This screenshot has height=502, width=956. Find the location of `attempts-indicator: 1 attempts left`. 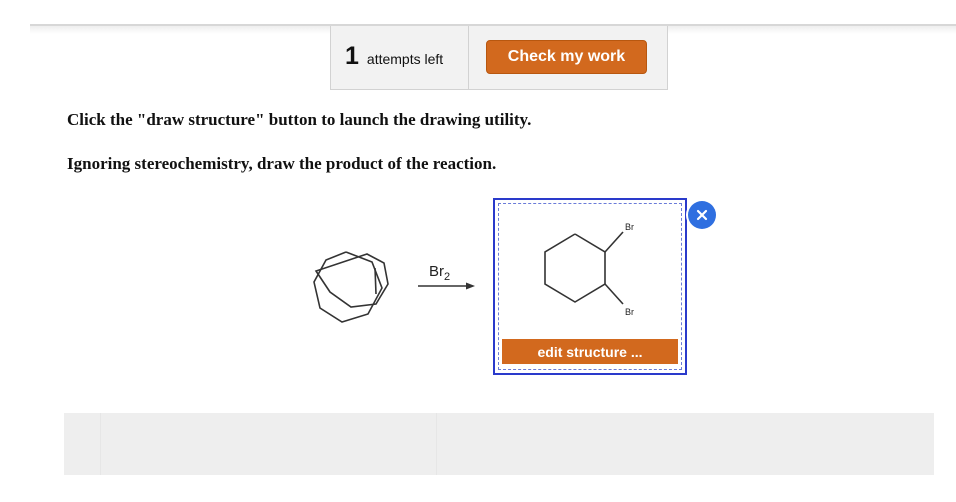

attempts-indicator: 1 attempts left is located at coordinates (394, 56).